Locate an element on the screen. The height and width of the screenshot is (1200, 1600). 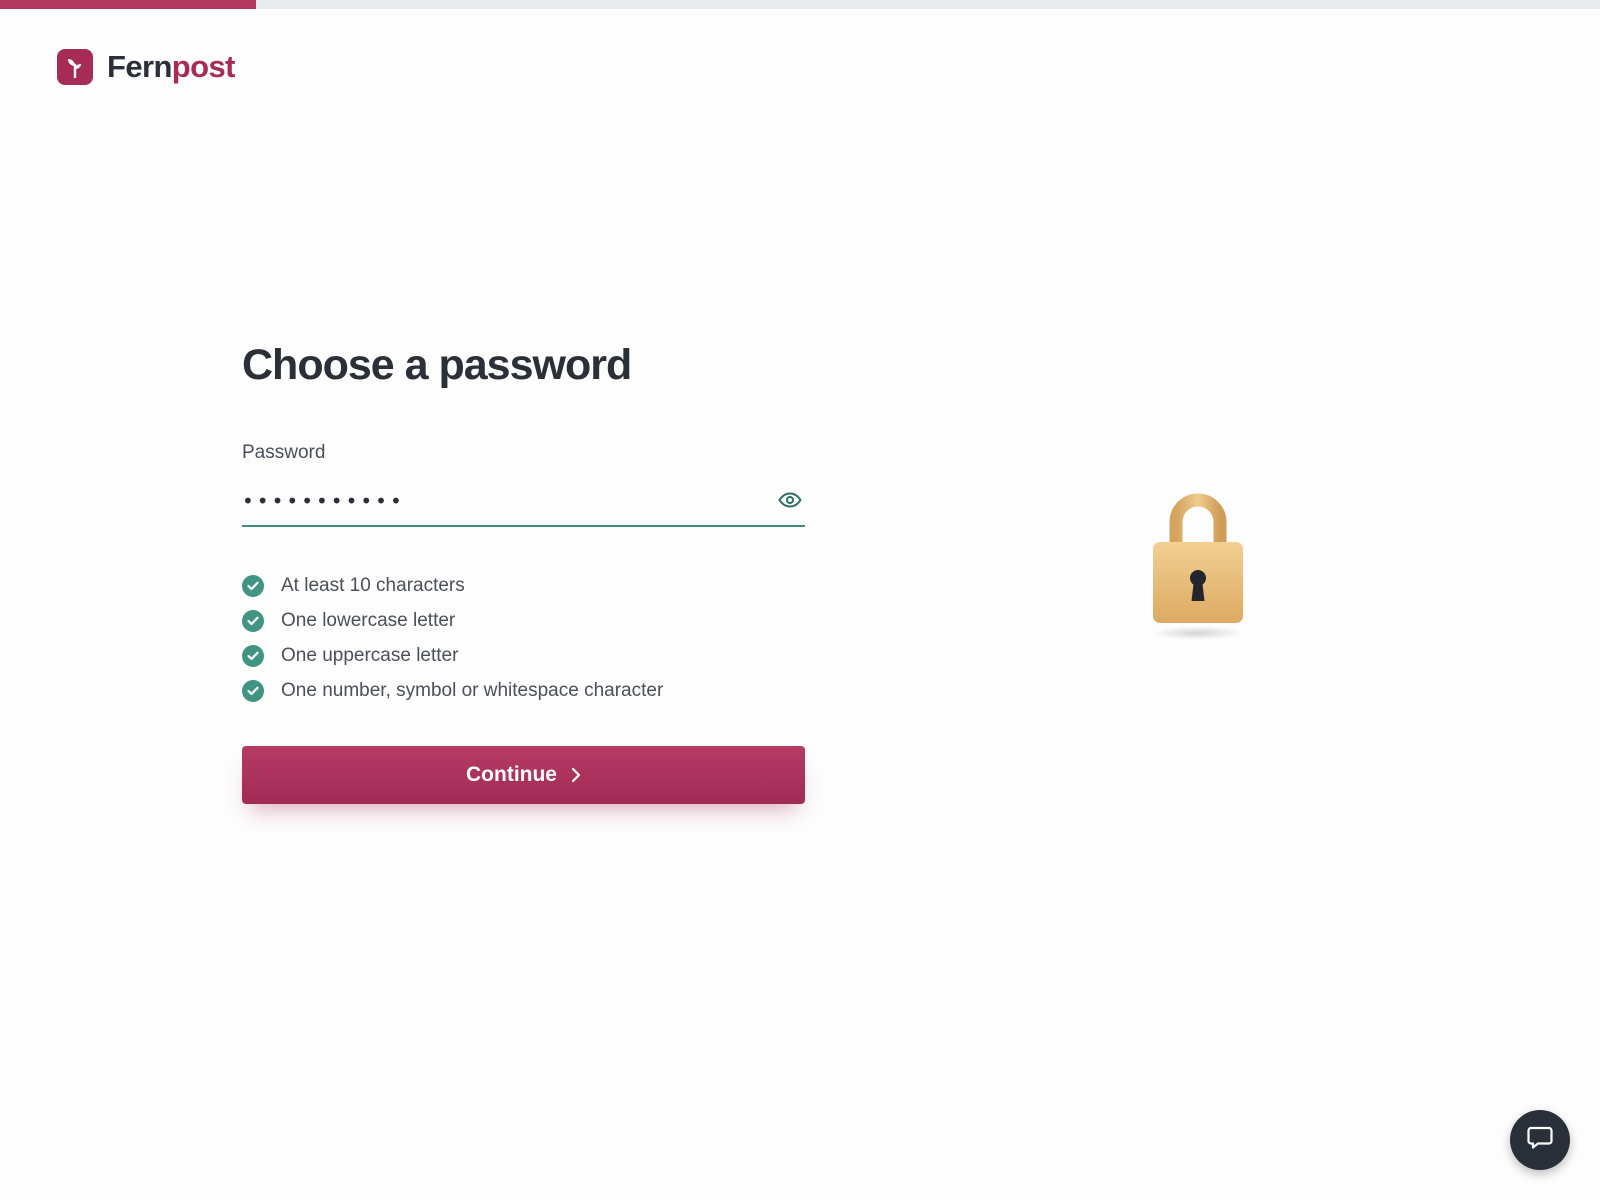
continue-button: Continue is located at coordinates (523, 775).